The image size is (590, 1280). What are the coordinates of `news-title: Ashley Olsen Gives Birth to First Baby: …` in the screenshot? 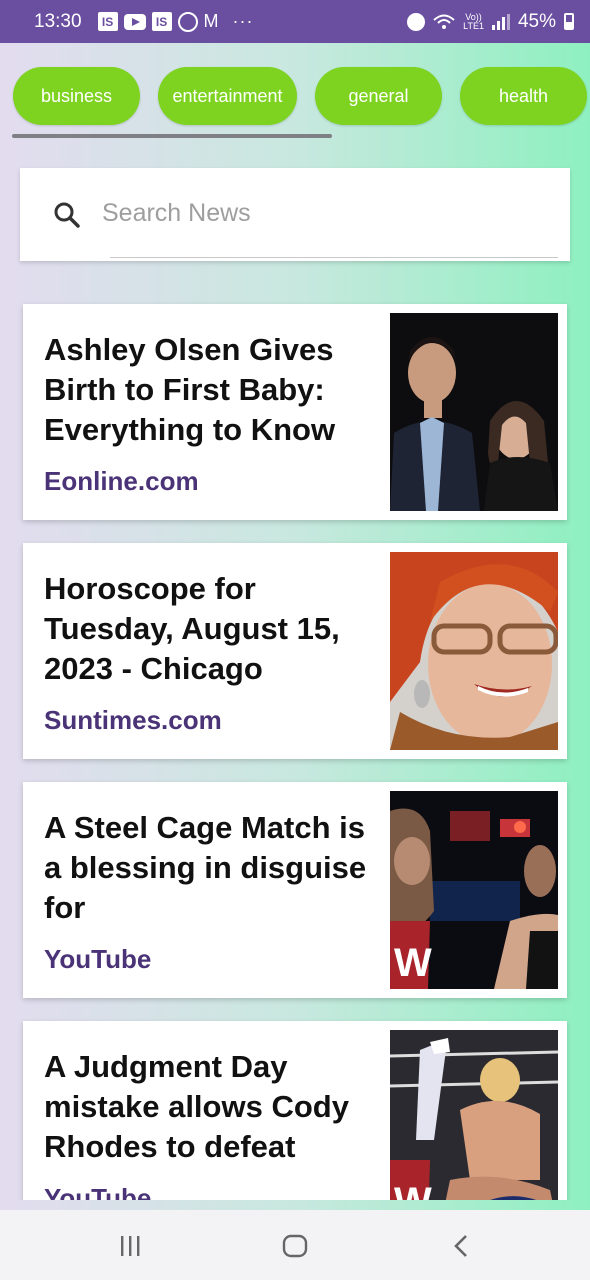 It's located at (209, 390).